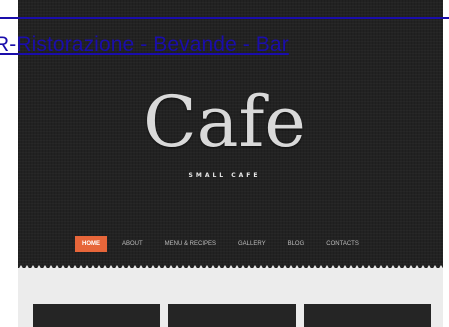 The height and width of the screenshot is (327, 449). I want to click on nav-item-about: ABOUT, so click(132, 244).